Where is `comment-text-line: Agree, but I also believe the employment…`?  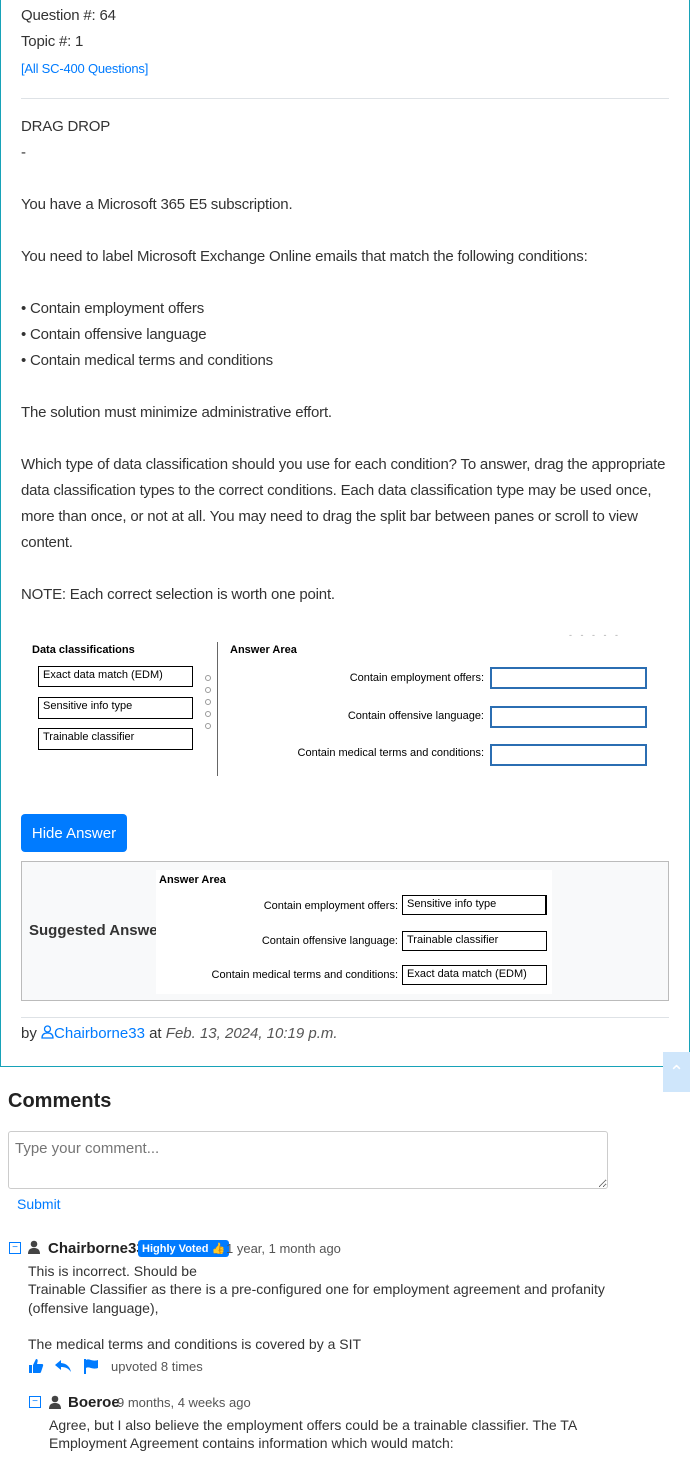 comment-text-line: Agree, but I also believe the employment… is located at coordinates (313, 1425).